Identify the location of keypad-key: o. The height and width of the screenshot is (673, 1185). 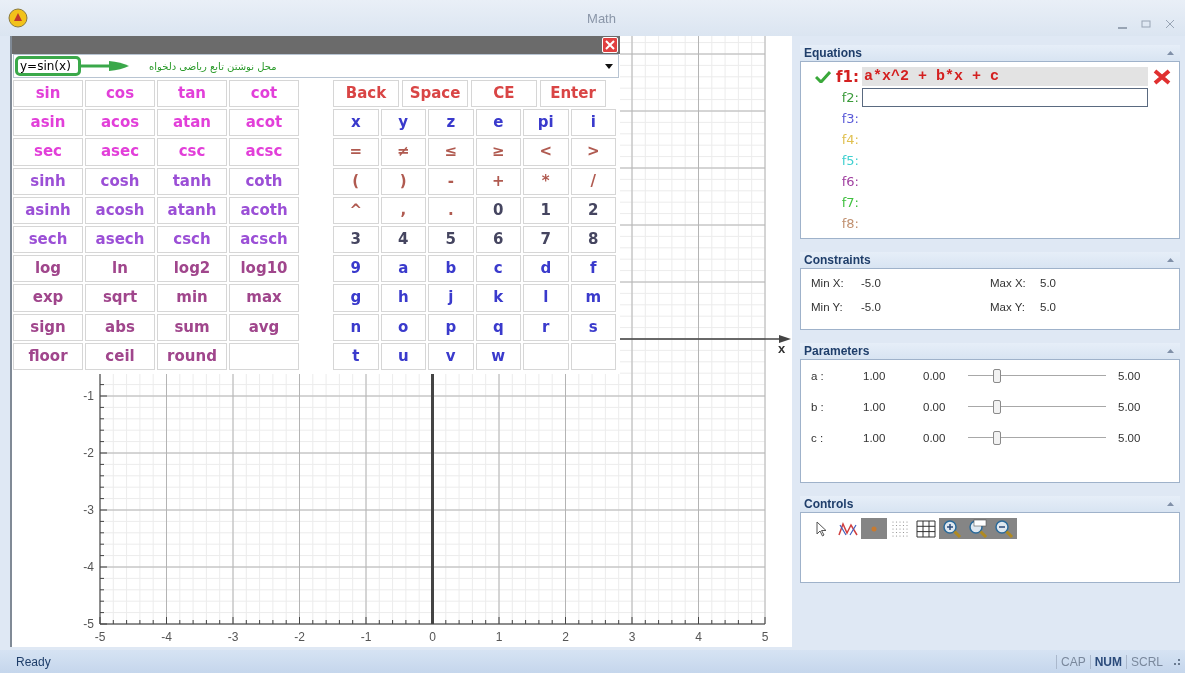
(403, 327).